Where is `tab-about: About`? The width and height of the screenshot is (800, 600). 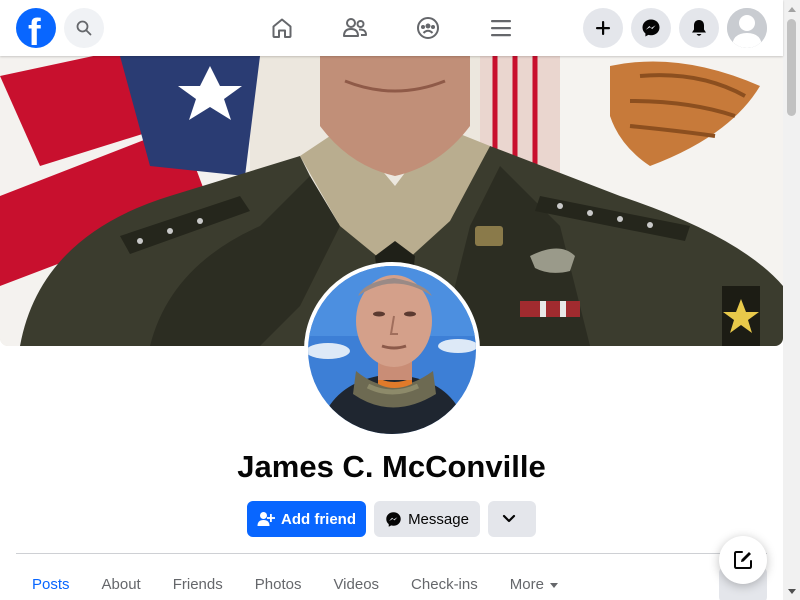
tab-about: About is located at coordinates (121, 582).